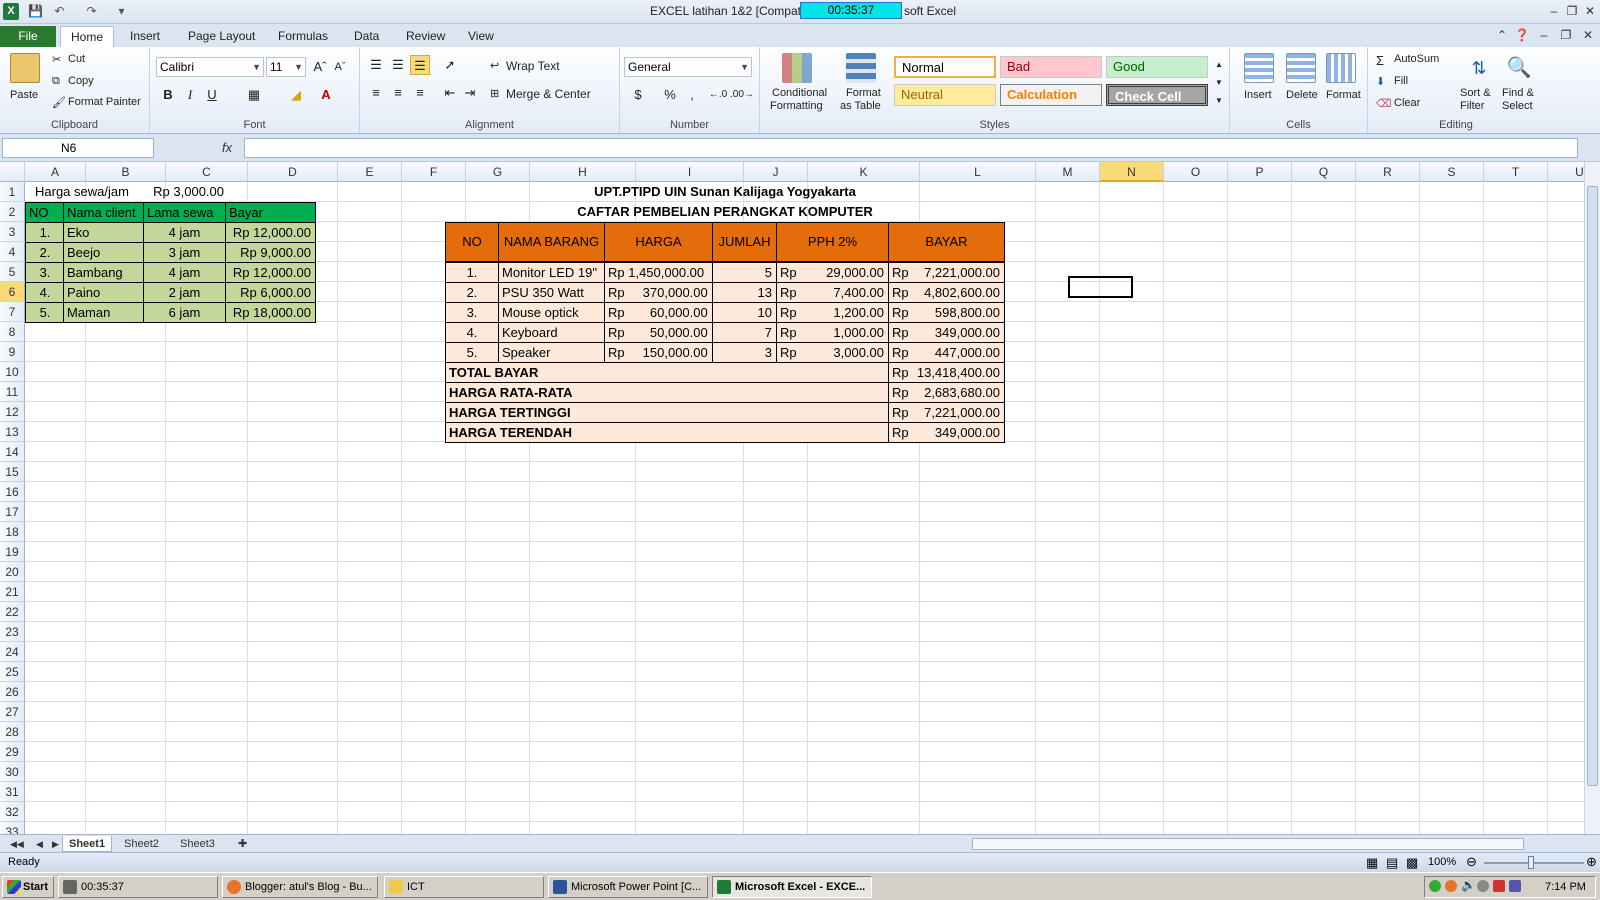  What do you see at coordinates (87, 36) in the screenshot?
I see `tab-home: Home` at bounding box center [87, 36].